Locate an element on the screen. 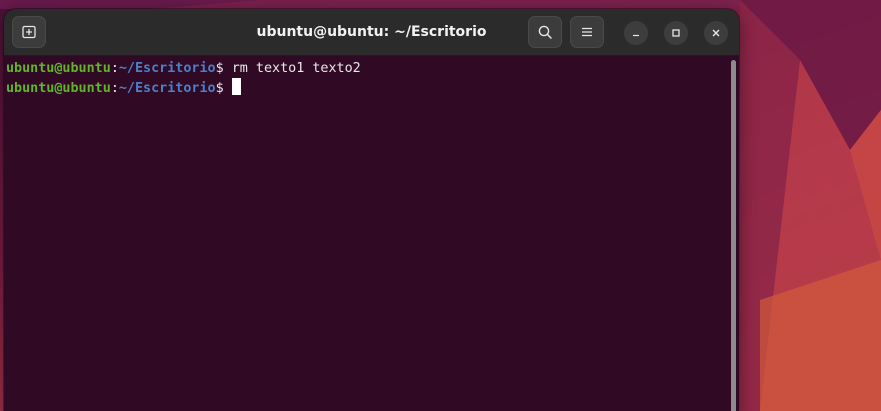 This screenshot has height=411, width=881. menu-button is located at coordinates (587, 32).